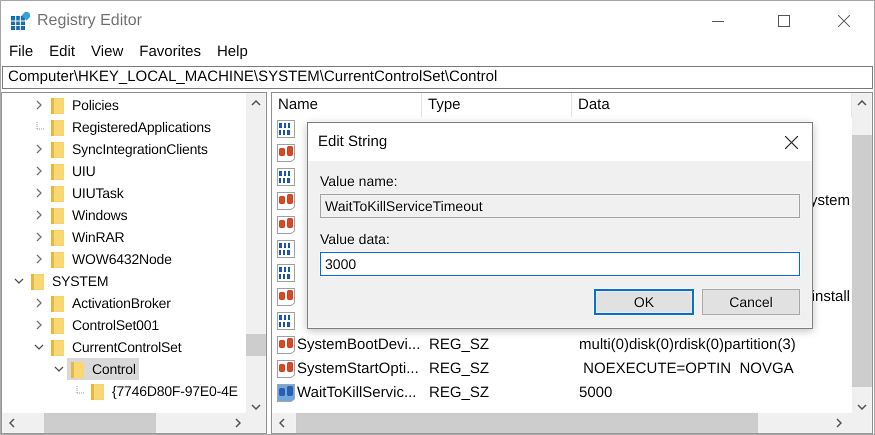 The height and width of the screenshot is (435, 875). What do you see at coordinates (129, 149) in the screenshot?
I see `tree-item: SyncIntegrationClients` at bounding box center [129, 149].